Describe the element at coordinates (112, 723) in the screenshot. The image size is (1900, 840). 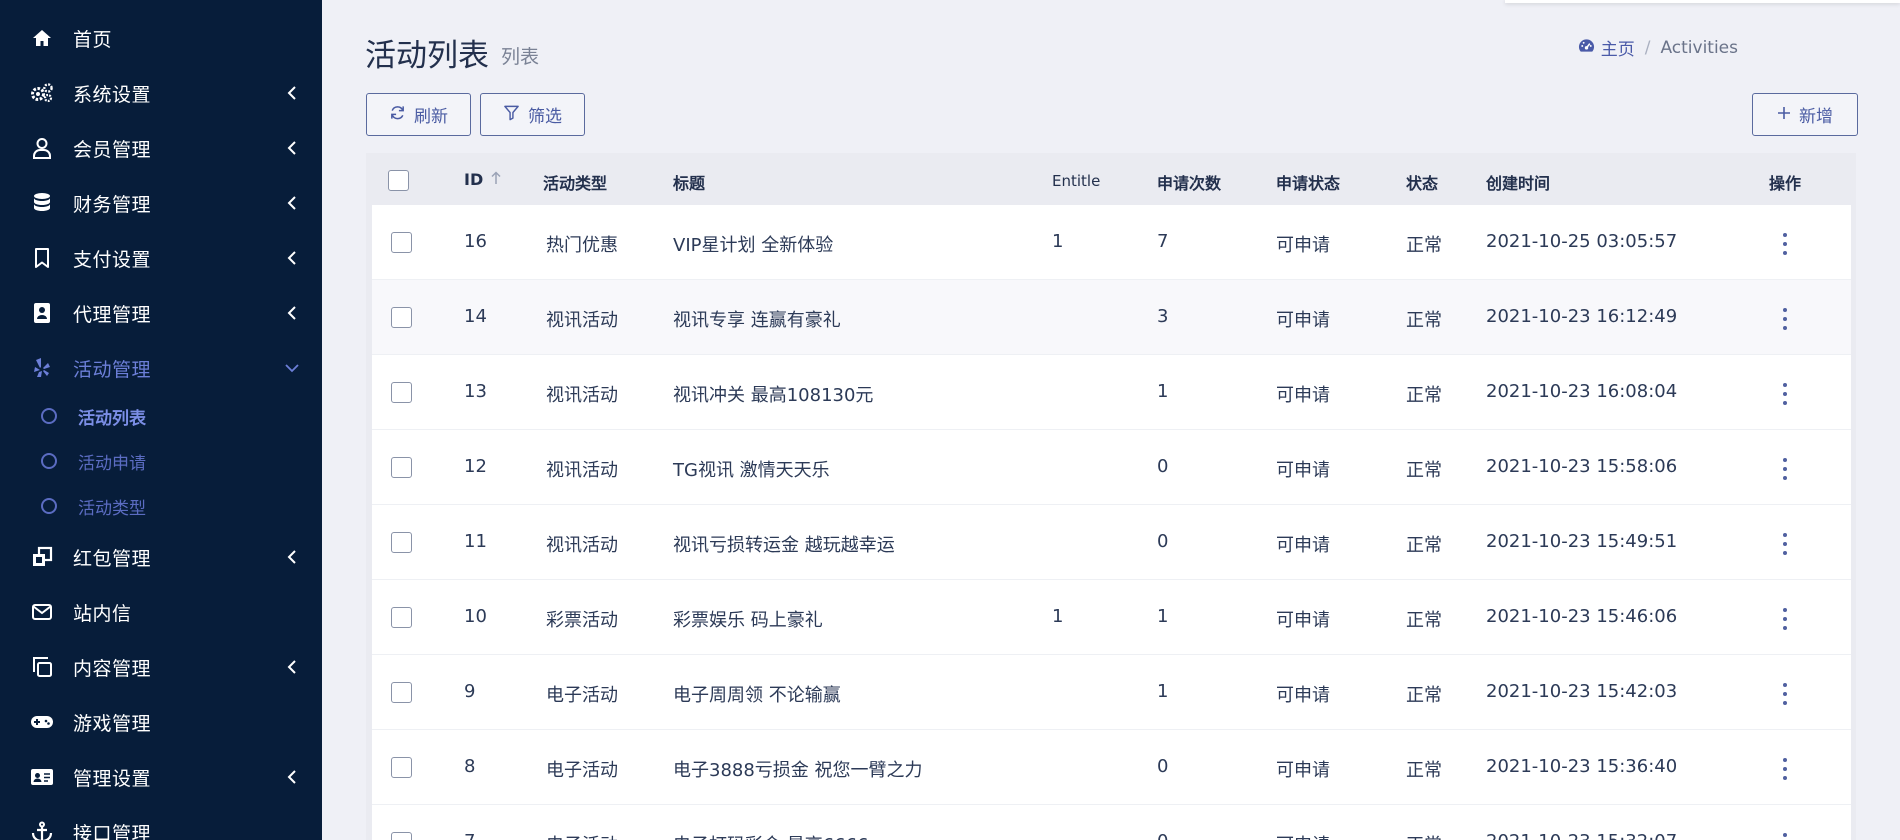
I see `sidebar-item-label: 游戏管理` at that location.